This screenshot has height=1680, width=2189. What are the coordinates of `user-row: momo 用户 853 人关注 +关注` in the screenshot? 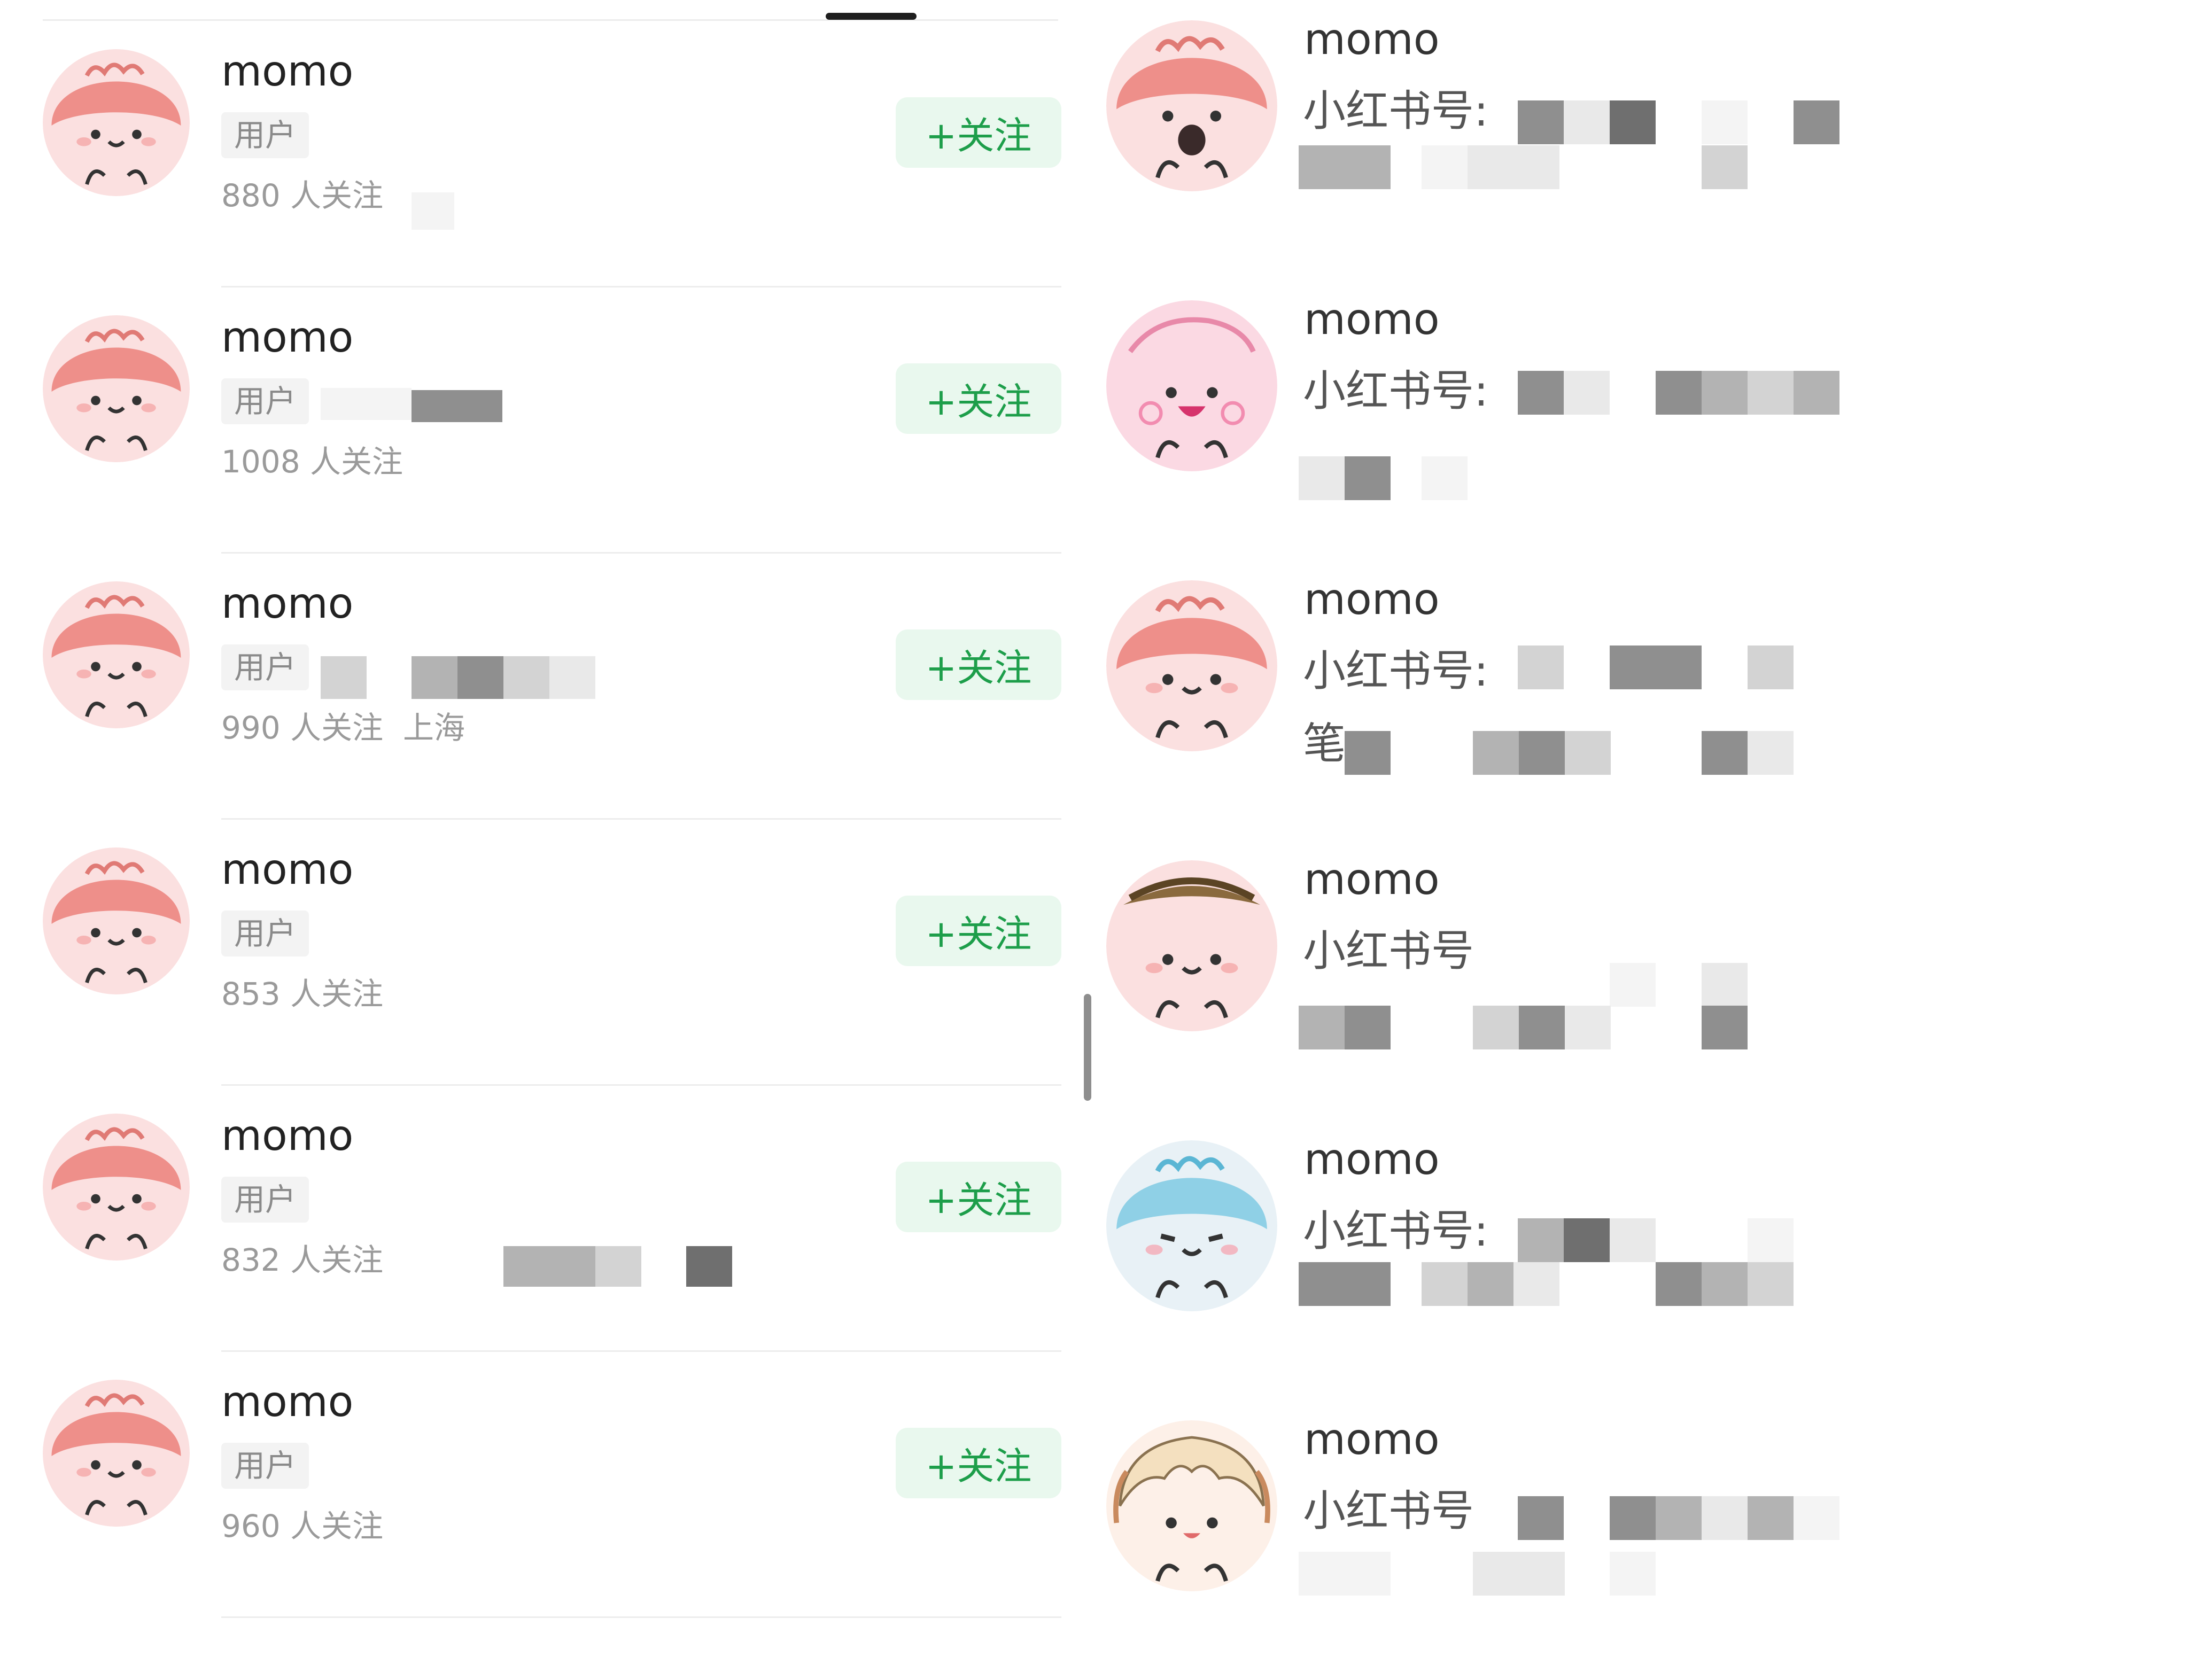 It's located at (534, 953).